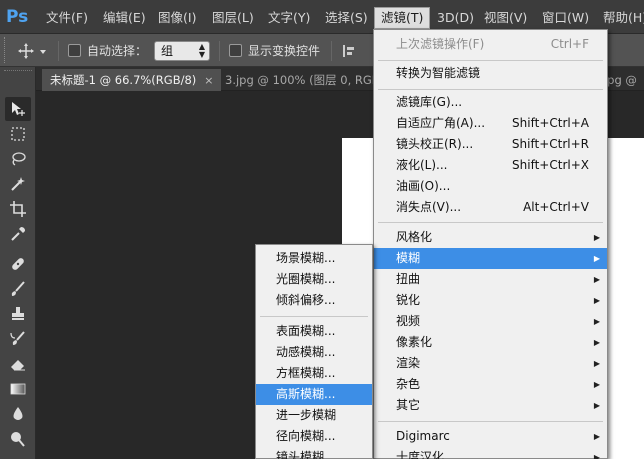 This screenshot has width=644, height=459. I want to click on menu-item-last-filter: 上次滤镜操作(F) Ctrl+F, so click(490, 44).